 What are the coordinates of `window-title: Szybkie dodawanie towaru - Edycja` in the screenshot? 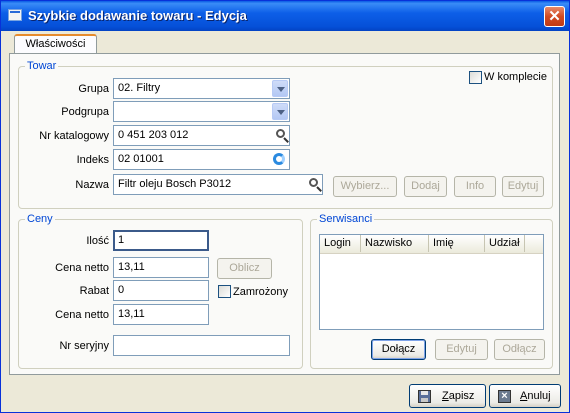 It's located at (137, 15).